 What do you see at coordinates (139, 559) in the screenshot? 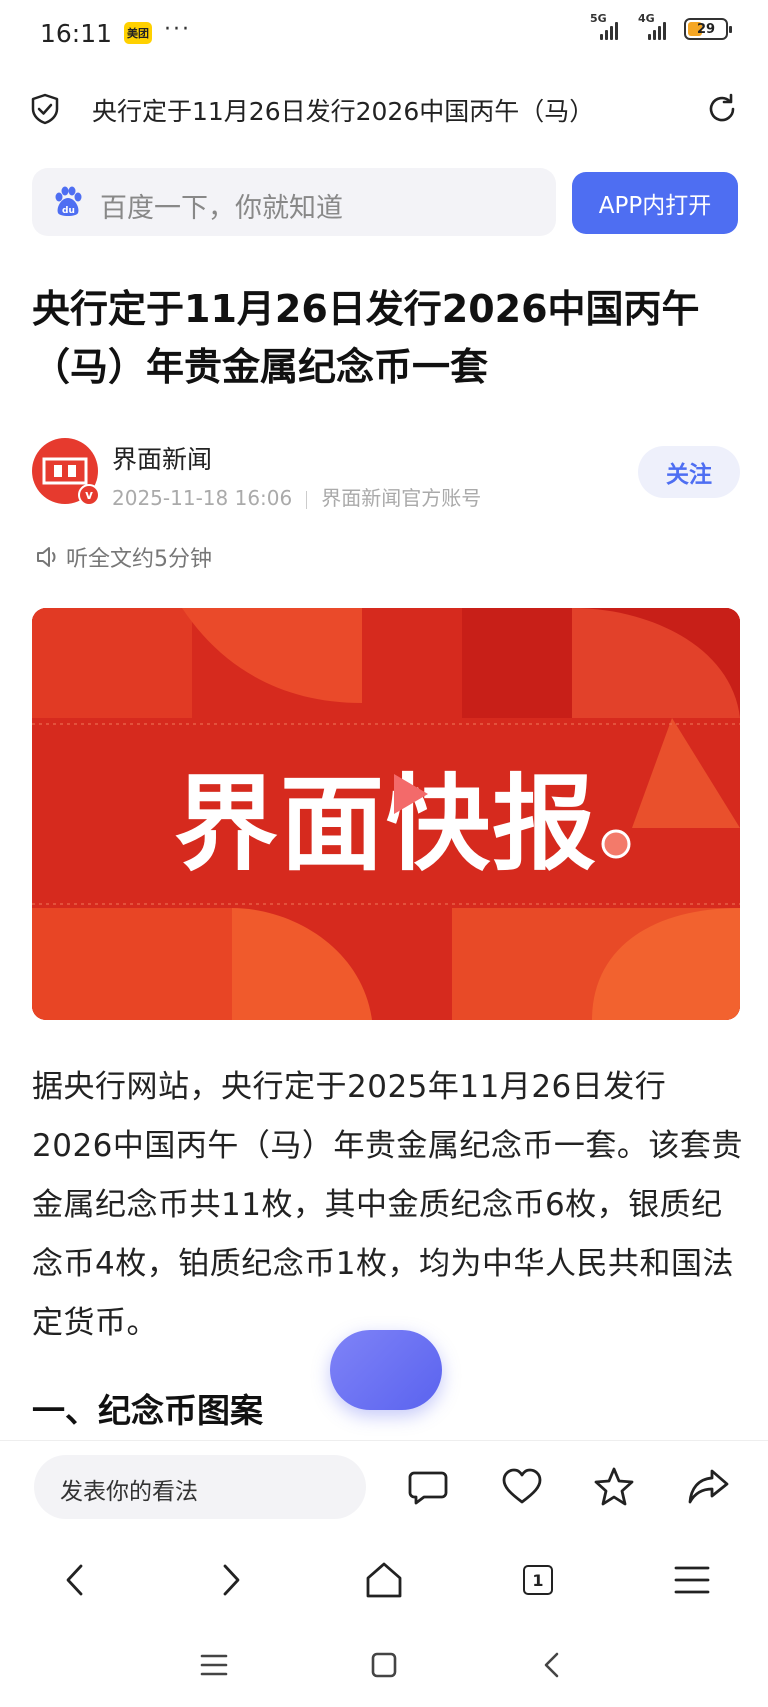
I see `listen-label: 听全文约5分钟` at bounding box center [139, 559].